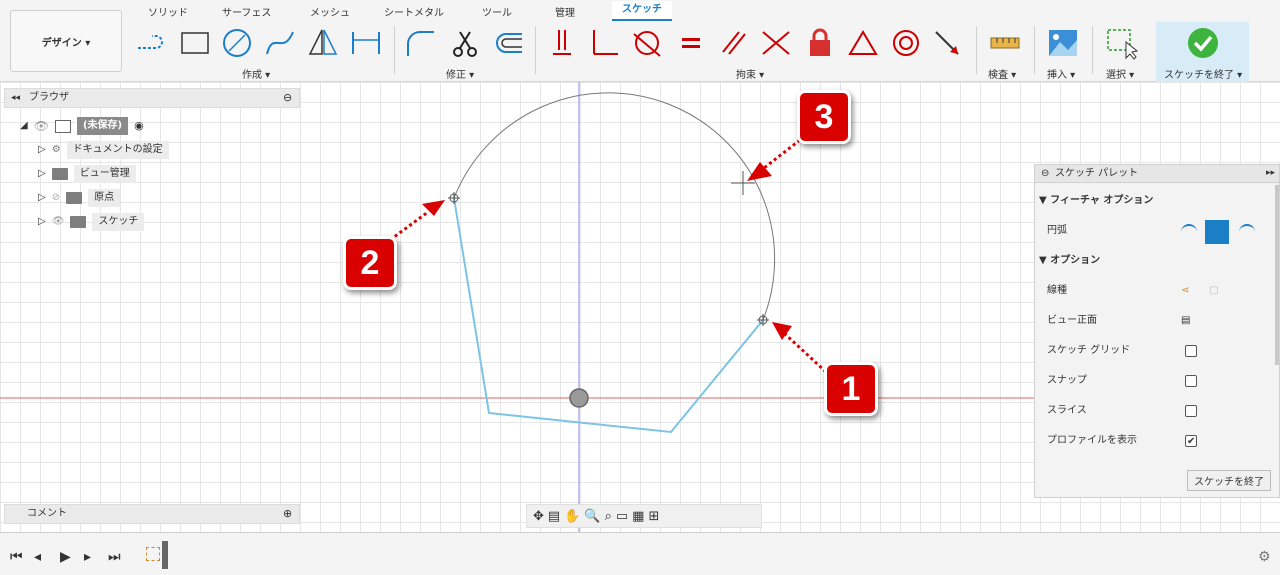  I want to click on tree-item-document-settings: ▷ ⚙ ドキュメントの設定, so click(103, 150).